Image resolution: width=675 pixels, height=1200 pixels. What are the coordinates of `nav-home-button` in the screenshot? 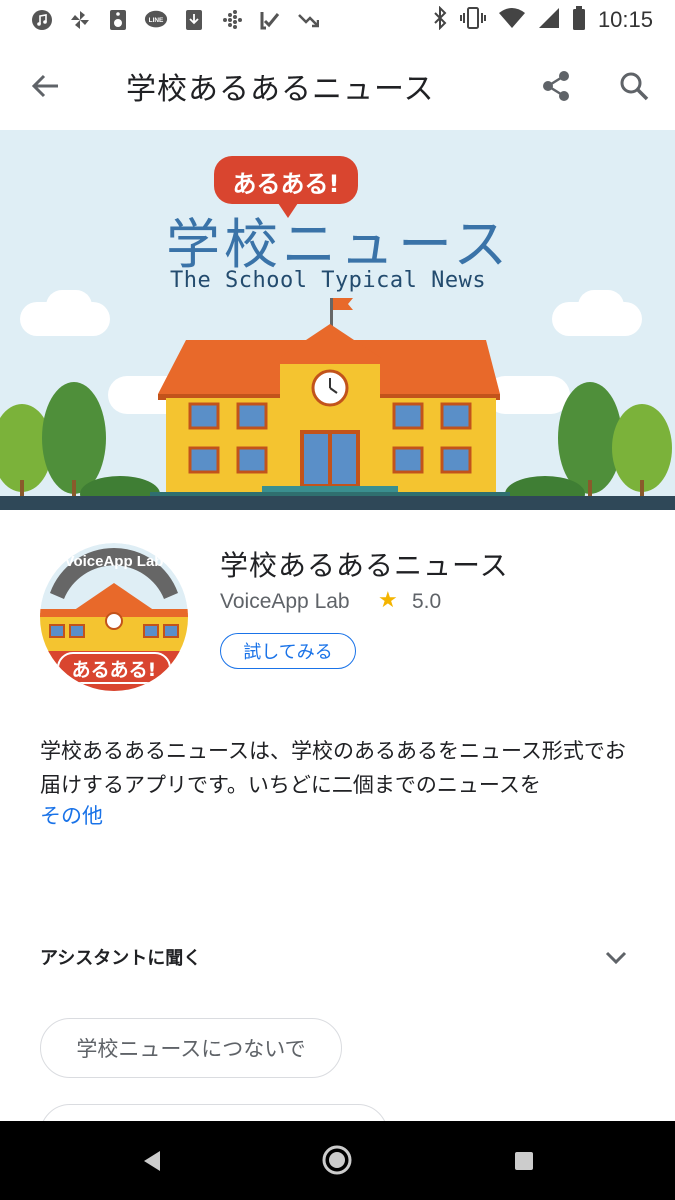 It's located at (337, 1160).